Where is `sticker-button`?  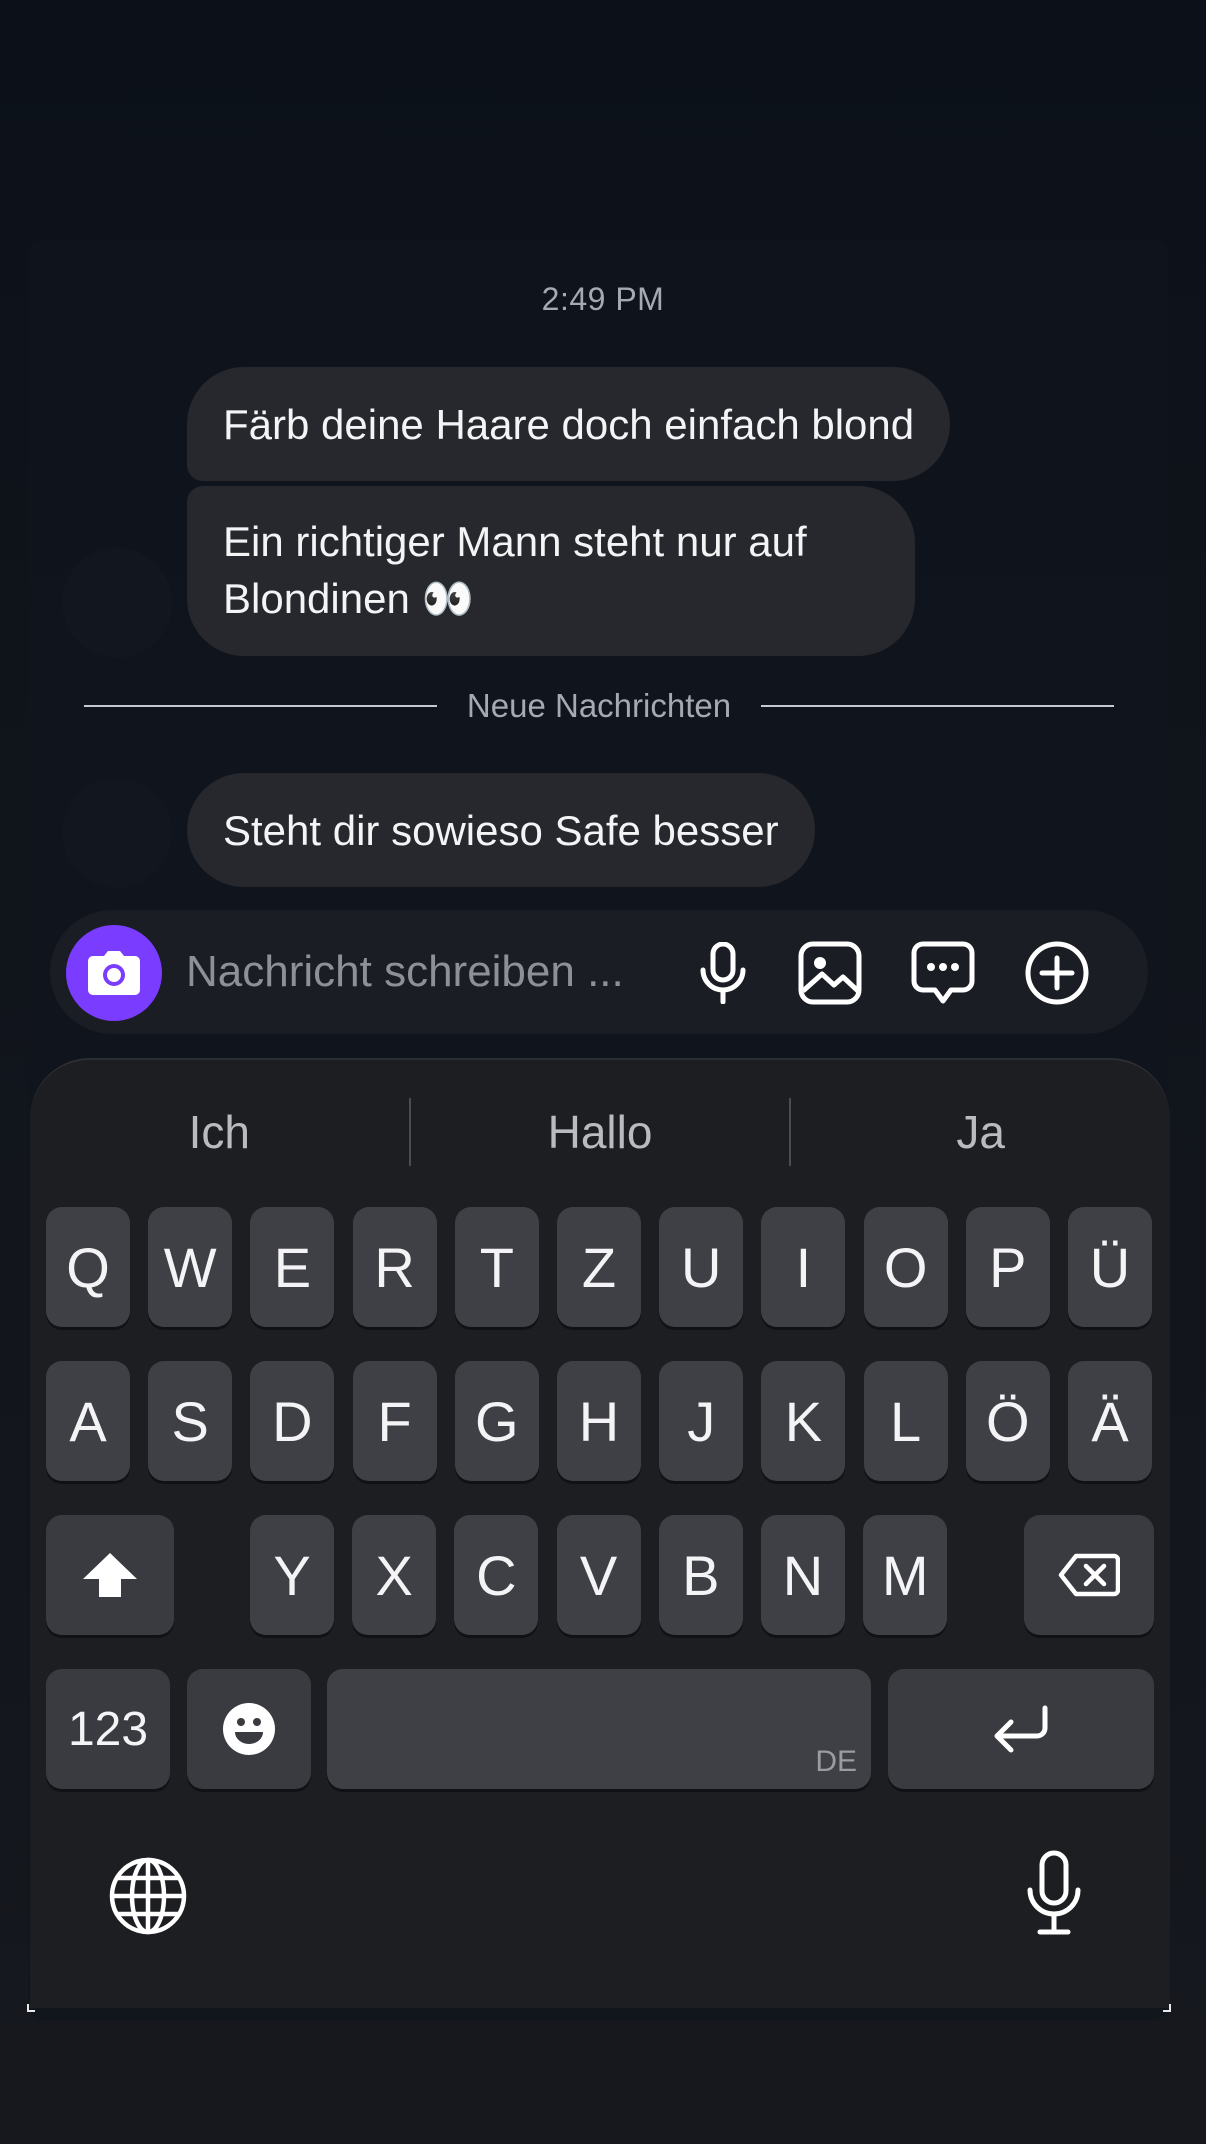 sticker-button is located at coordinates (943, 973).